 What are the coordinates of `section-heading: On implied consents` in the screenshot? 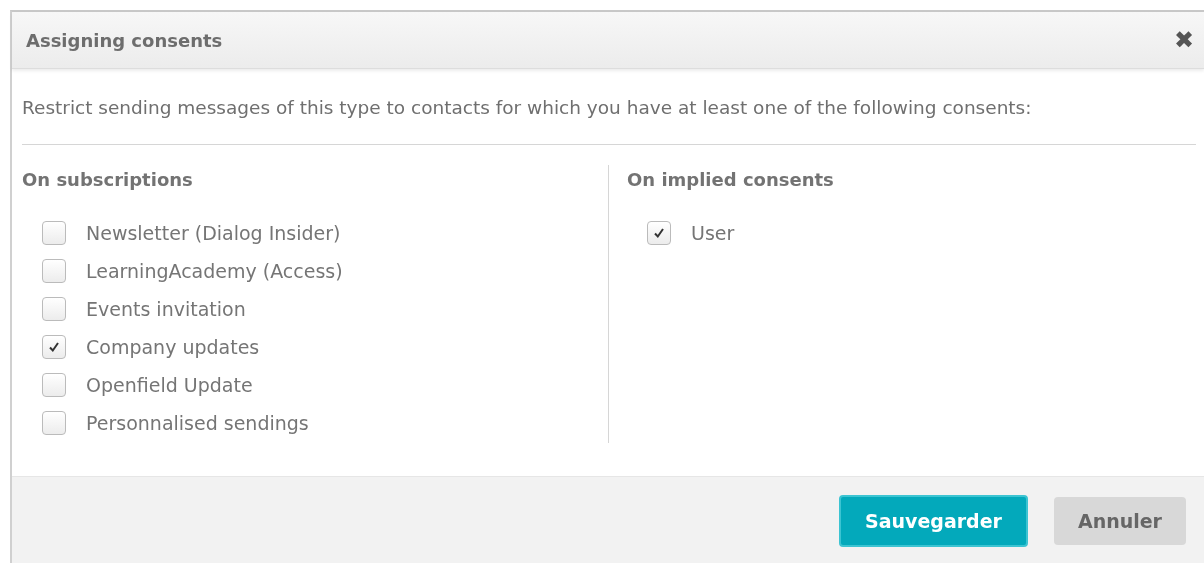 It's located at (731, 179).